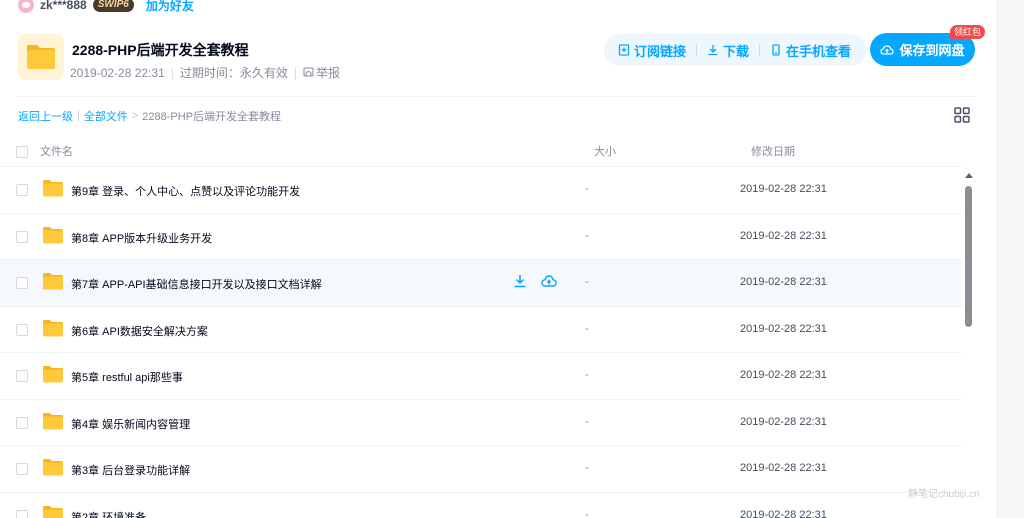 The image size is (1024, 518). I want to click on download-button: 下载, so click(728, 50).